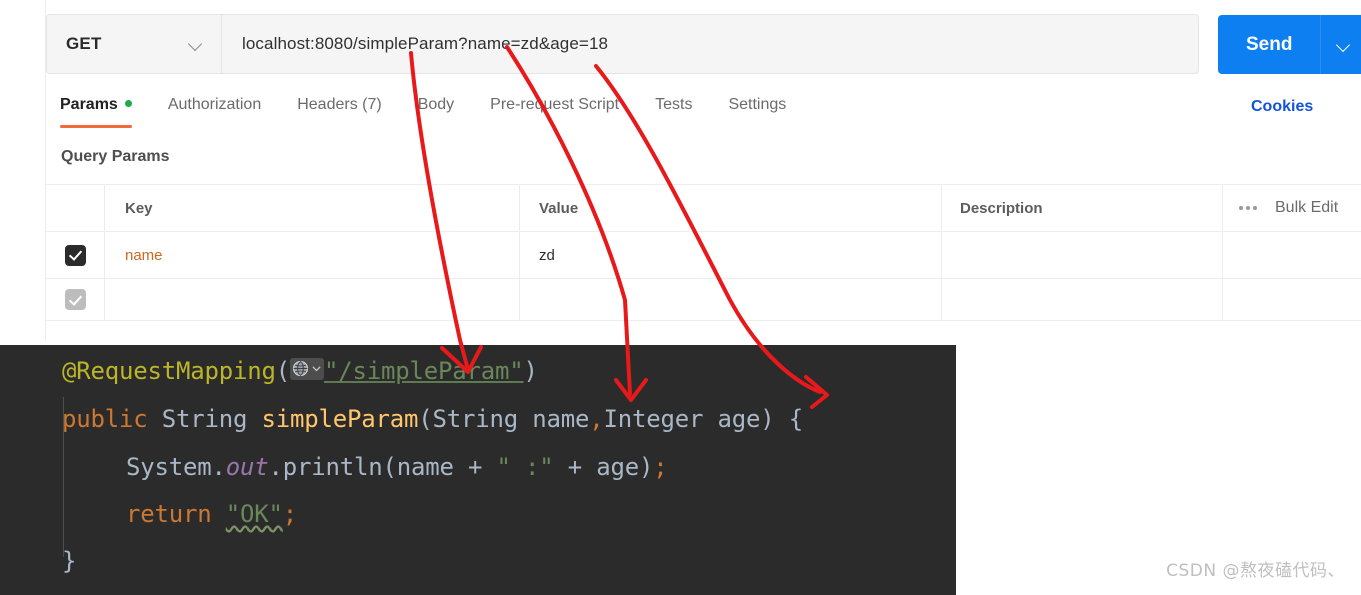  I want to click on active-tab-underline, so click(96, 126).